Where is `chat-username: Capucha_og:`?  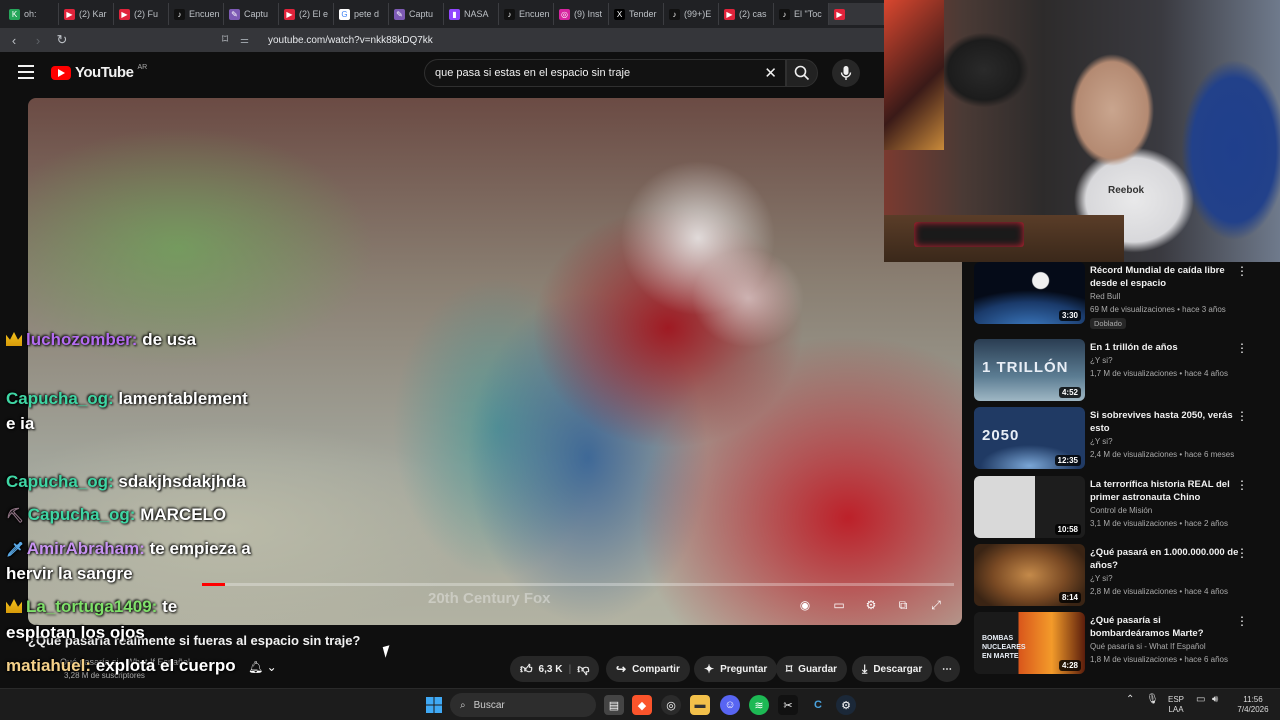
chat-username: Capucha_og: is located at coordinates (81, 514).